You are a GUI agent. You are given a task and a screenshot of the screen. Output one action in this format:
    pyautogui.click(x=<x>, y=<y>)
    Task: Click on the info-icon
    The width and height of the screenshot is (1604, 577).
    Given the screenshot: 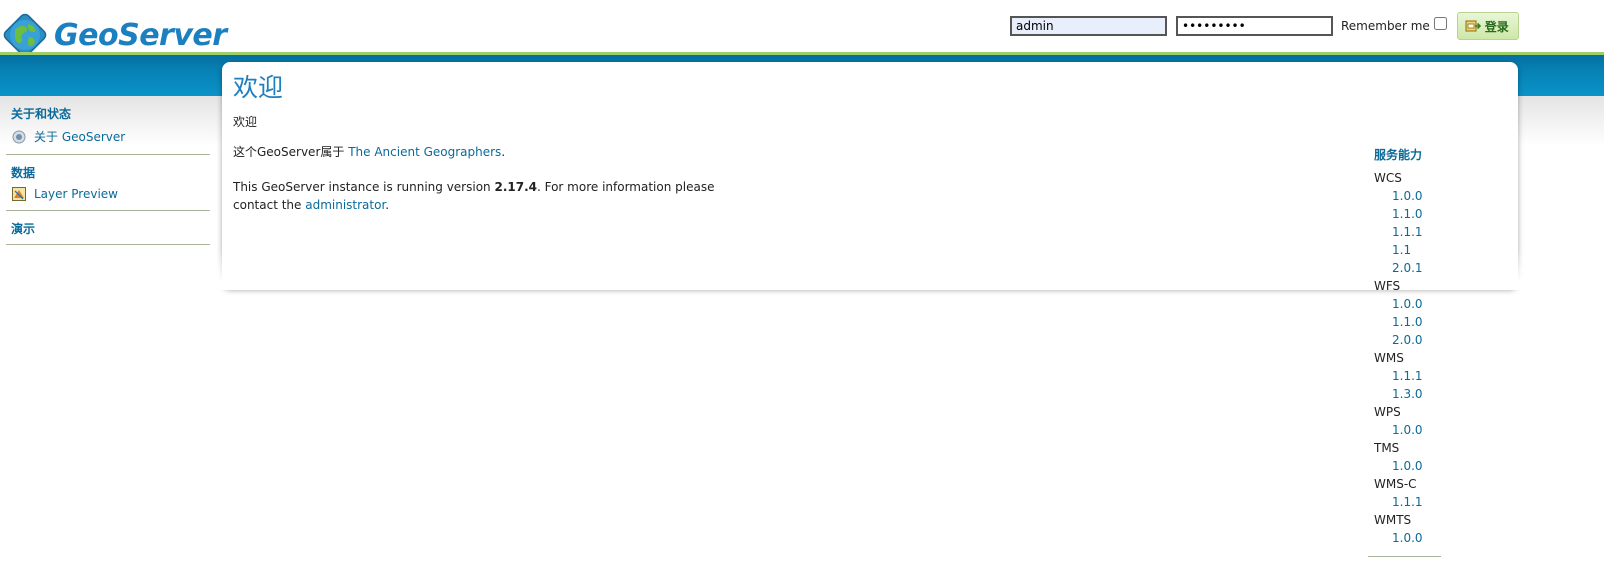 What is the action you would take?
    pyautogui.click(x=19, y=136)
    